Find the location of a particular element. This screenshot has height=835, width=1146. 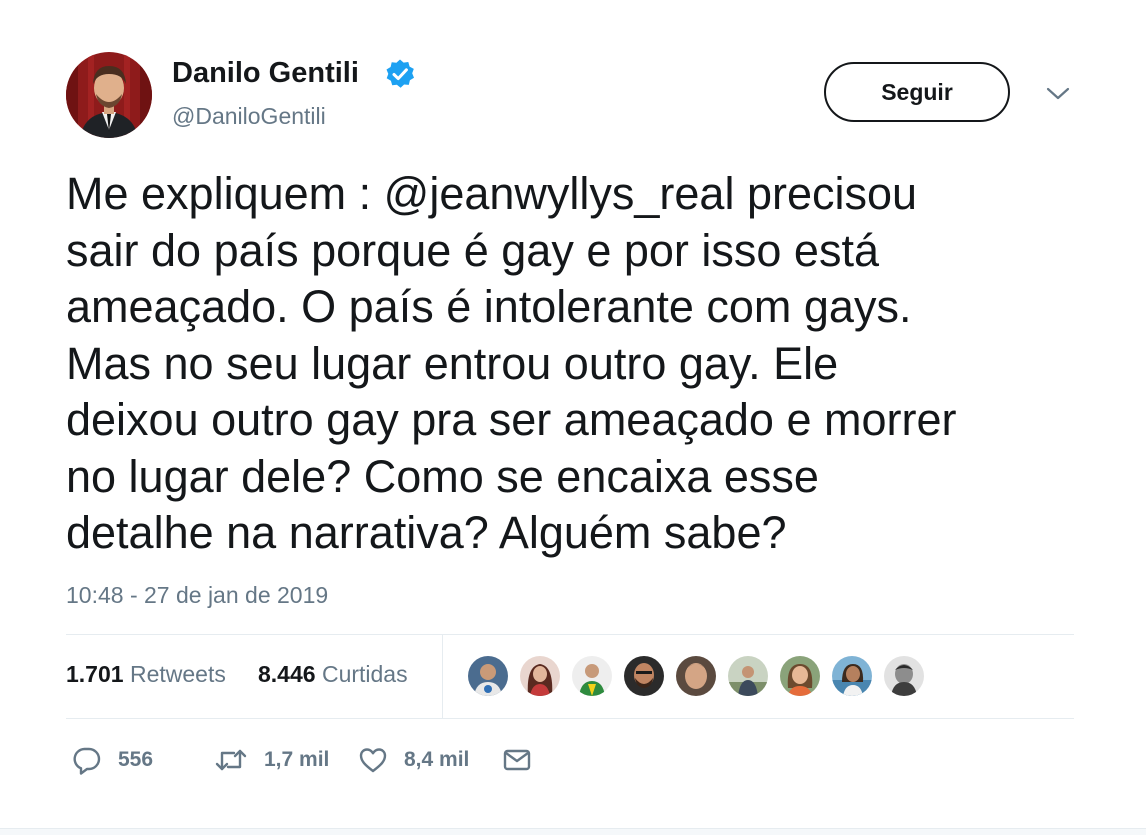

retweet-count: 1,7 mil is located at coordinates (297, 759).